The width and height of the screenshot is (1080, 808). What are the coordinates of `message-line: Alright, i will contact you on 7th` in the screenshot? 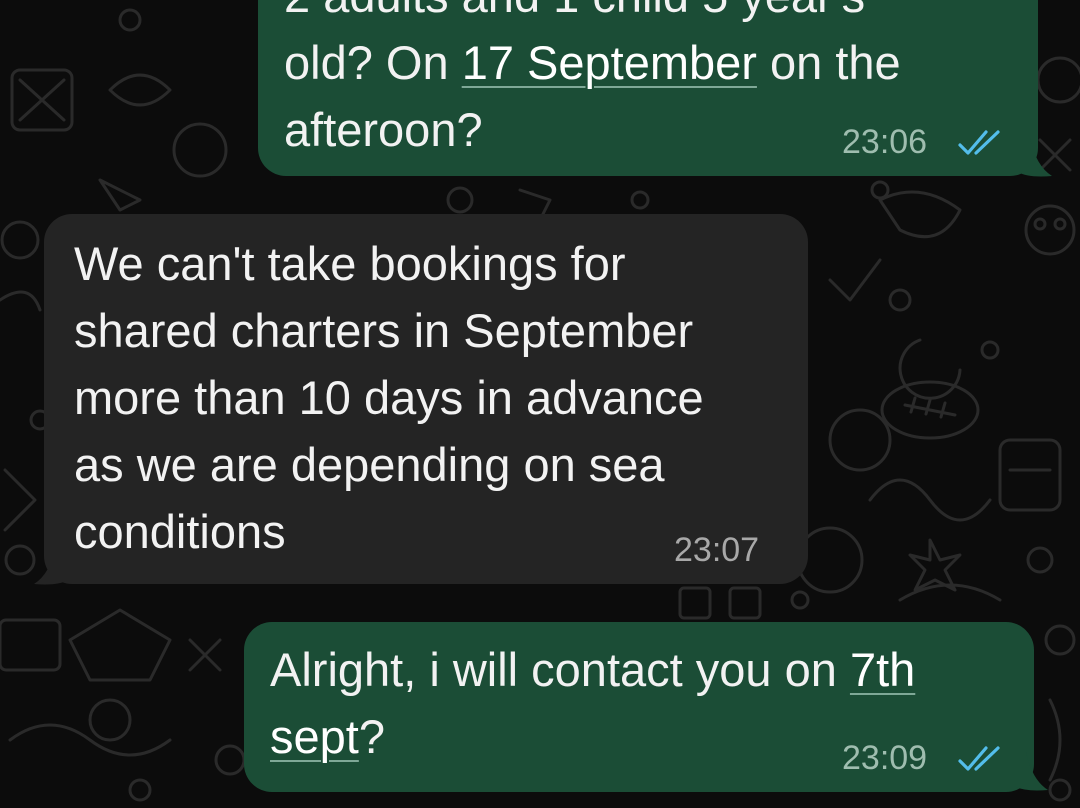 It's located at (592, 669).